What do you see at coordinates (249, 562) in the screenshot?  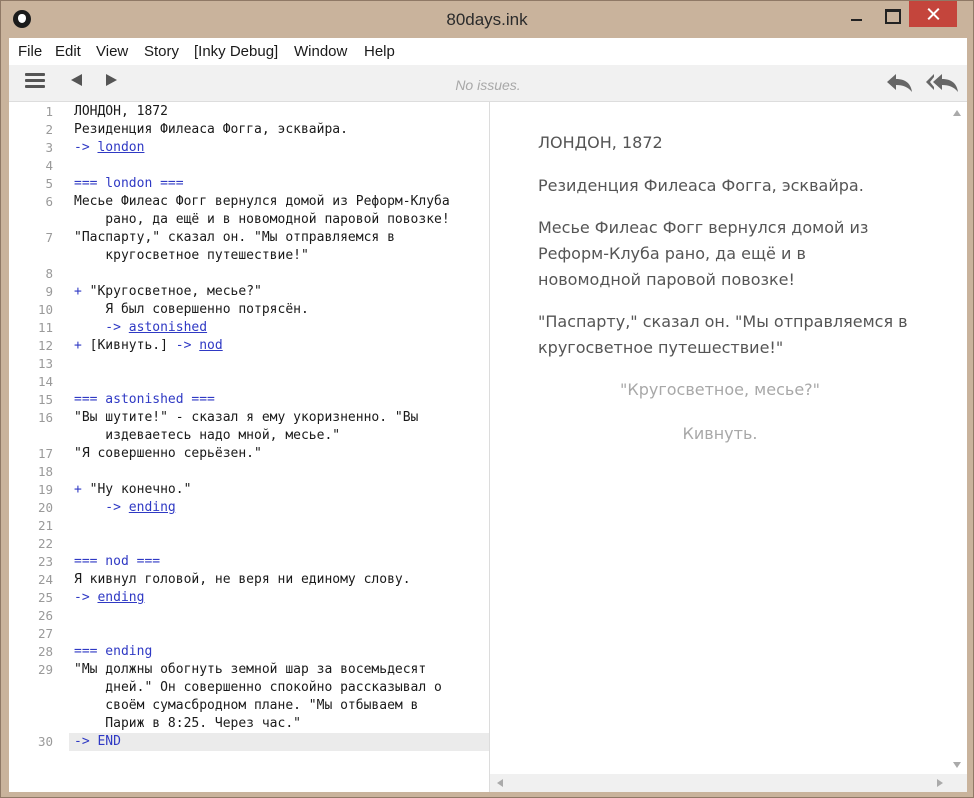 I see `code-line: 23 === nod ===` at bounding box center [249, 562].